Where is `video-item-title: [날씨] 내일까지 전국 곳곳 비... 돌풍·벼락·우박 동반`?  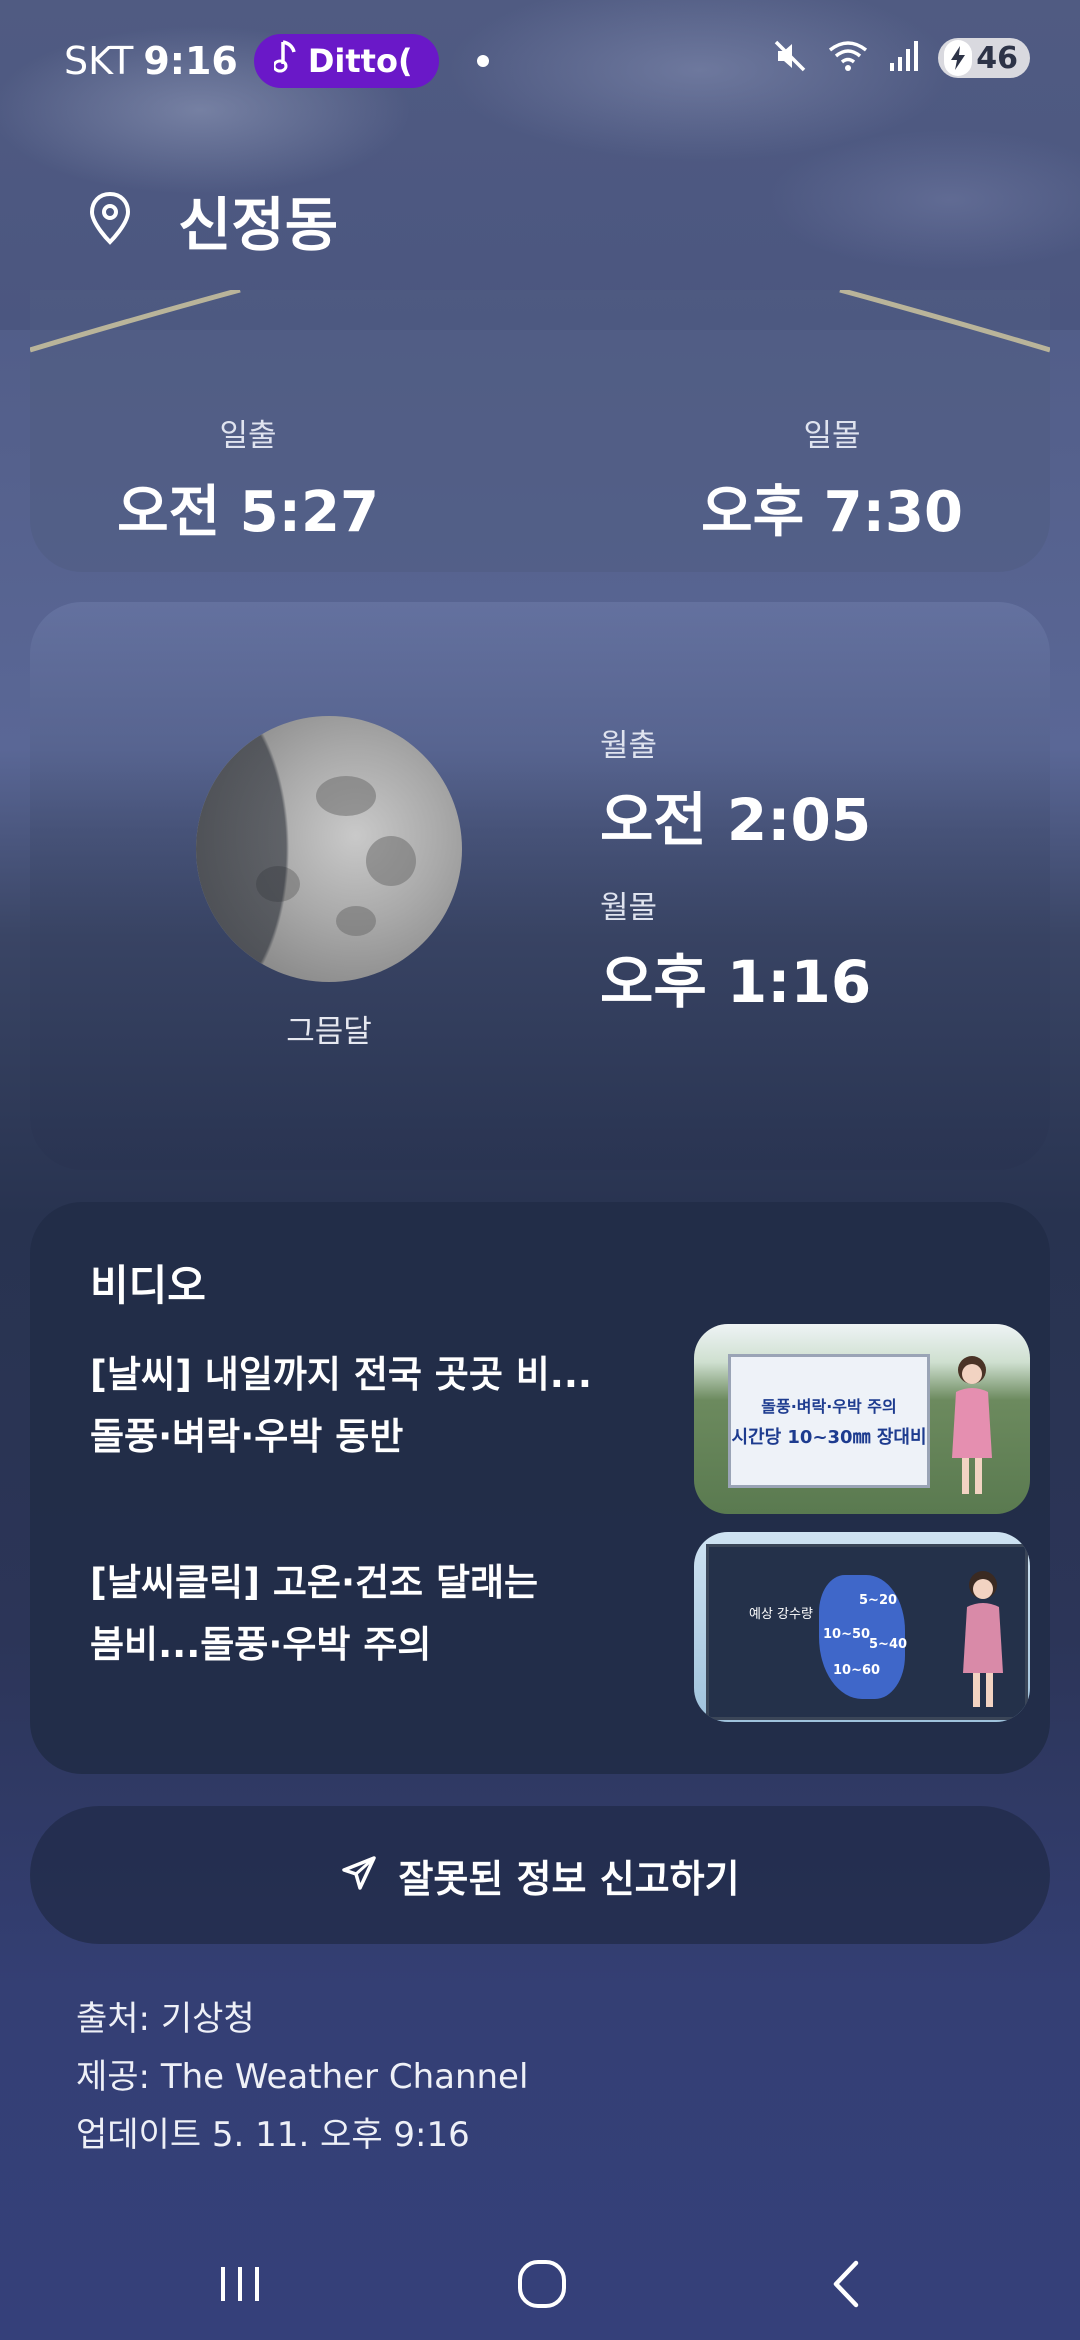
video-item-title: [날씨] 내일까지 전국 곳곳 비... 돌풍·벼락·우박 동반 is located at coordinates (350, 1406).